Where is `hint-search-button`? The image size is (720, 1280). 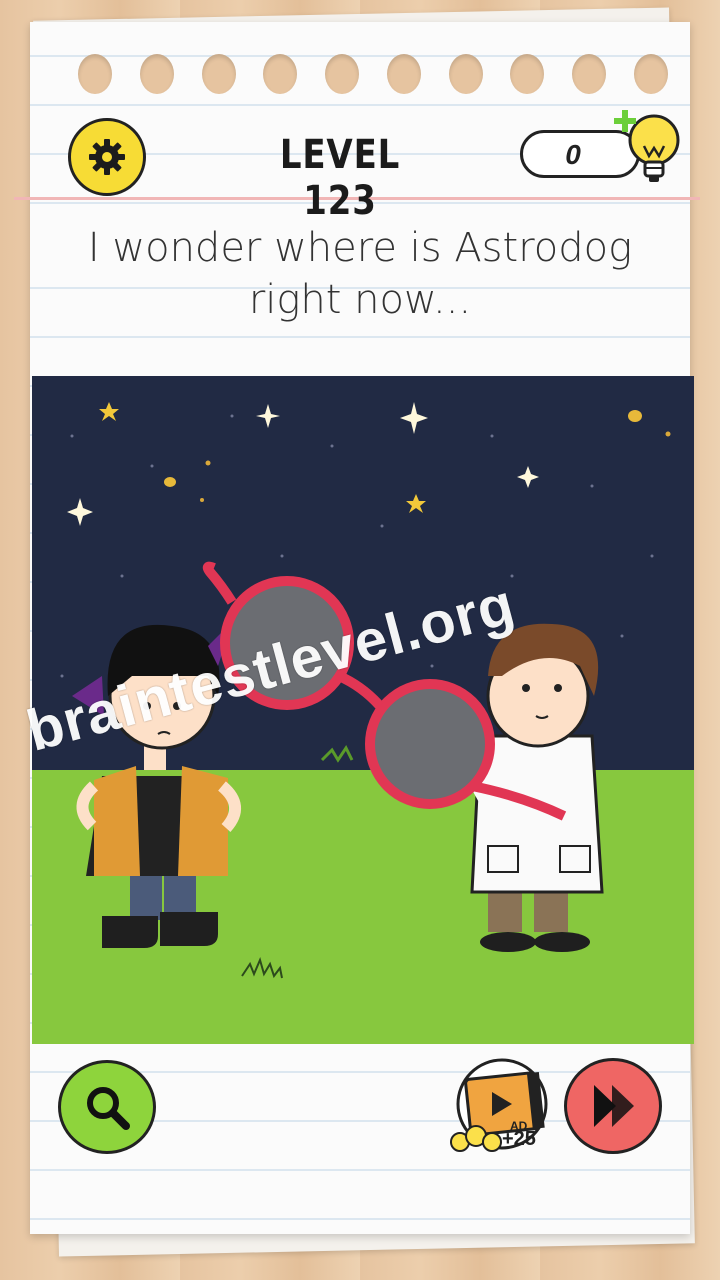 hint-search-button is located at coordinates (107, 1107).